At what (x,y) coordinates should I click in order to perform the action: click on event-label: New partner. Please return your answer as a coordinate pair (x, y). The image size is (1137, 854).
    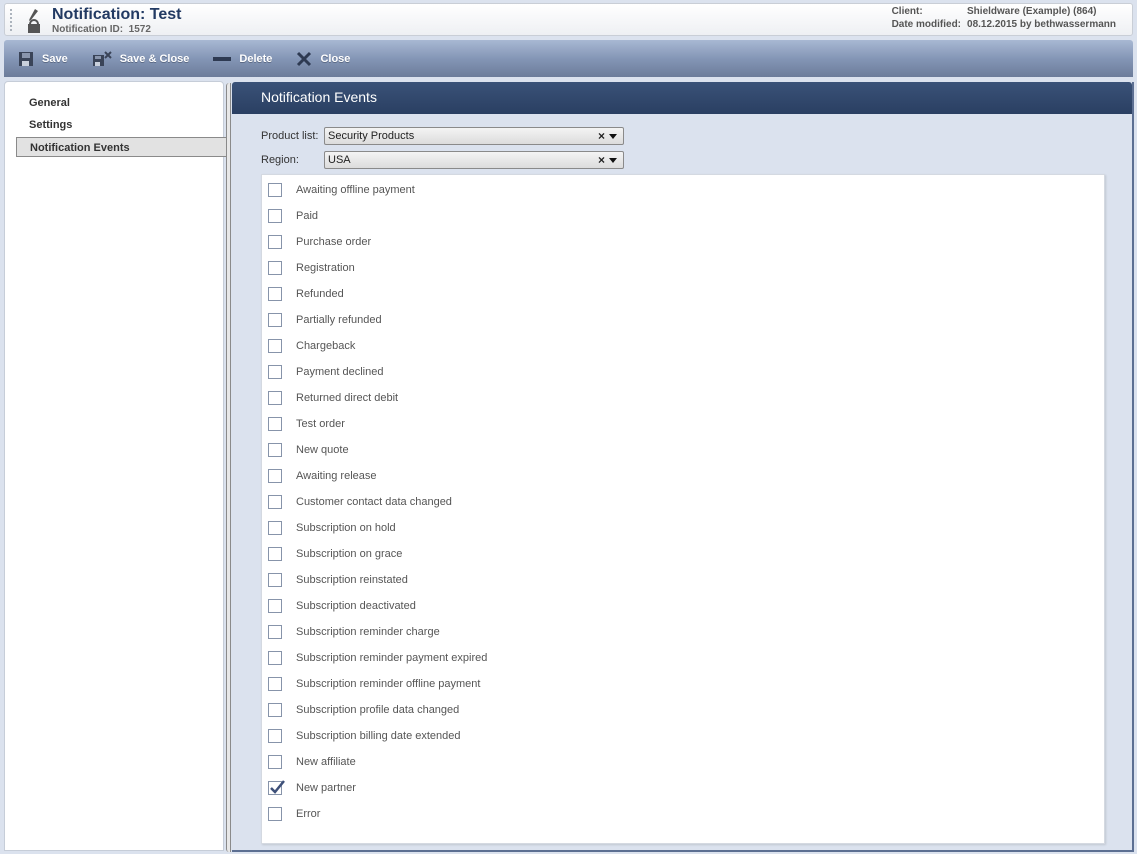
    Looking at the image, I should click on (326, 788).